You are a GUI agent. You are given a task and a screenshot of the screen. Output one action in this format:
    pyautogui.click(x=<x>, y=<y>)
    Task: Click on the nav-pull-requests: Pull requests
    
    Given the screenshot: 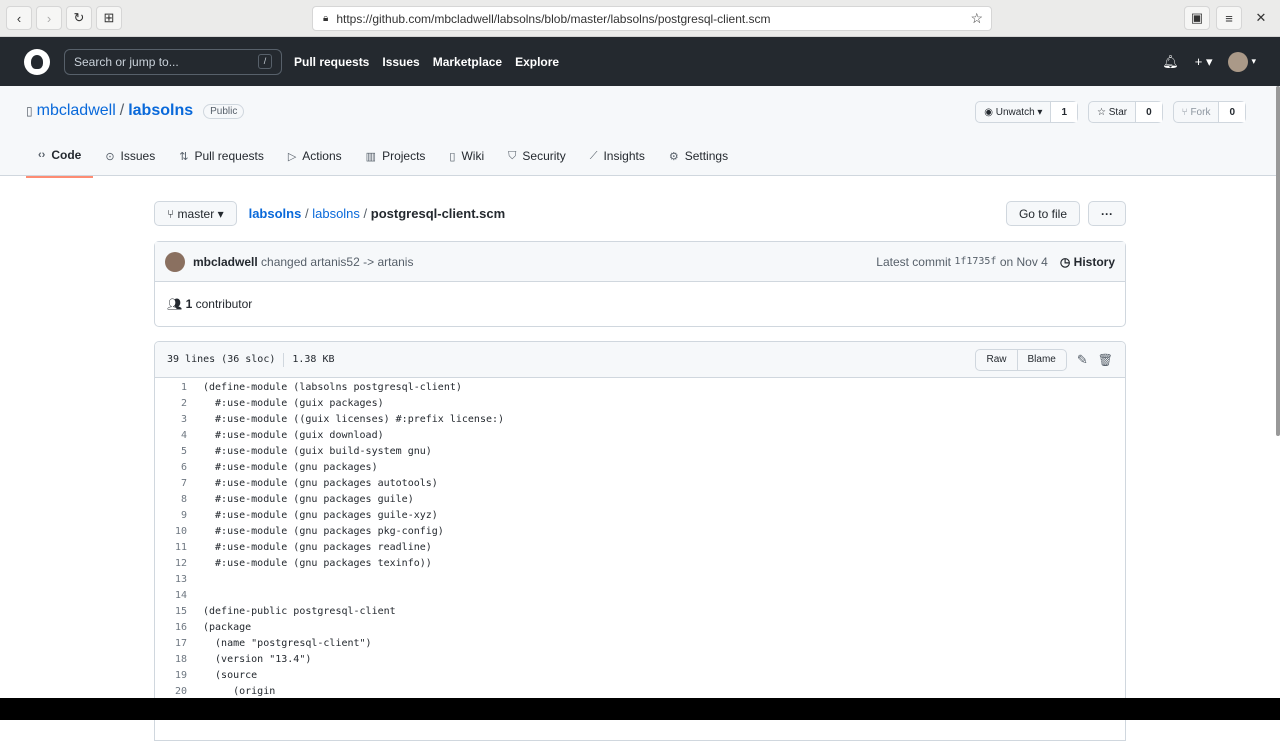 What is the action you would take?
    pyautogui.click(x=331, y=62)
    